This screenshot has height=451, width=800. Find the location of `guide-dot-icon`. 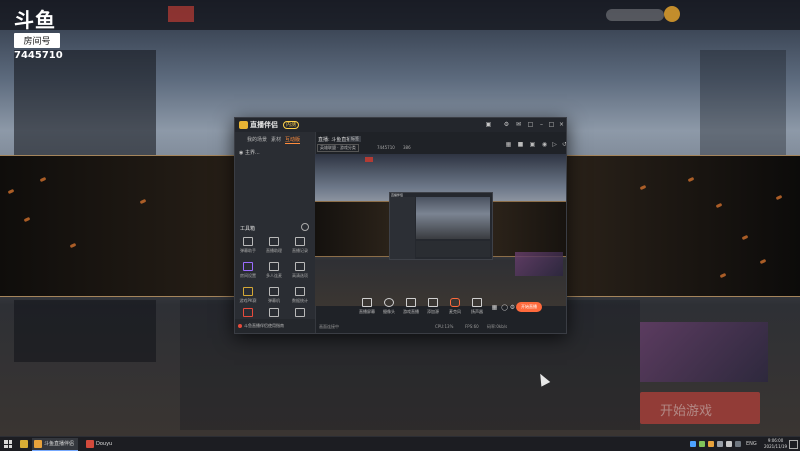

guide-dot-icon is located at coordinates (240, 326).